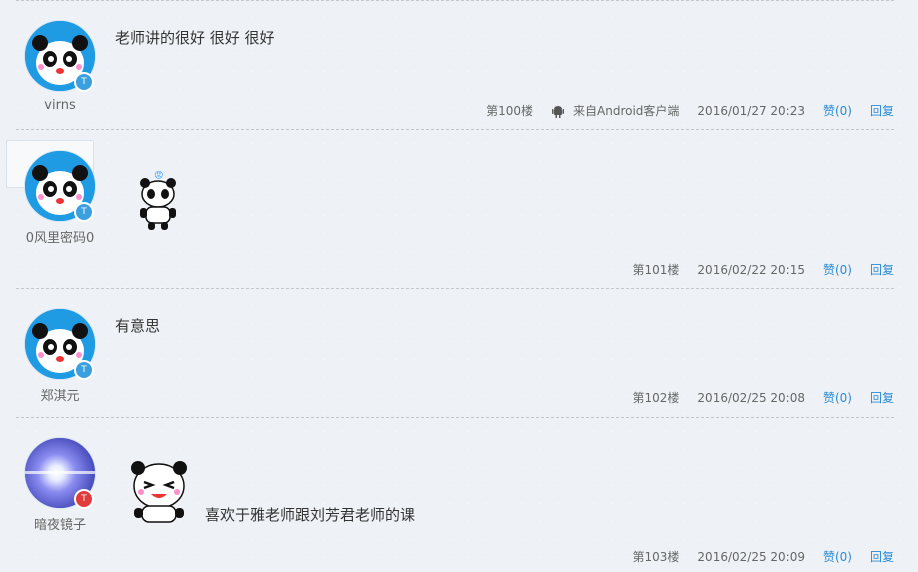  I want to click on post-meta: 第101楼 2016/02/22 20:15 赞(0) 回复, so click(754, 269).